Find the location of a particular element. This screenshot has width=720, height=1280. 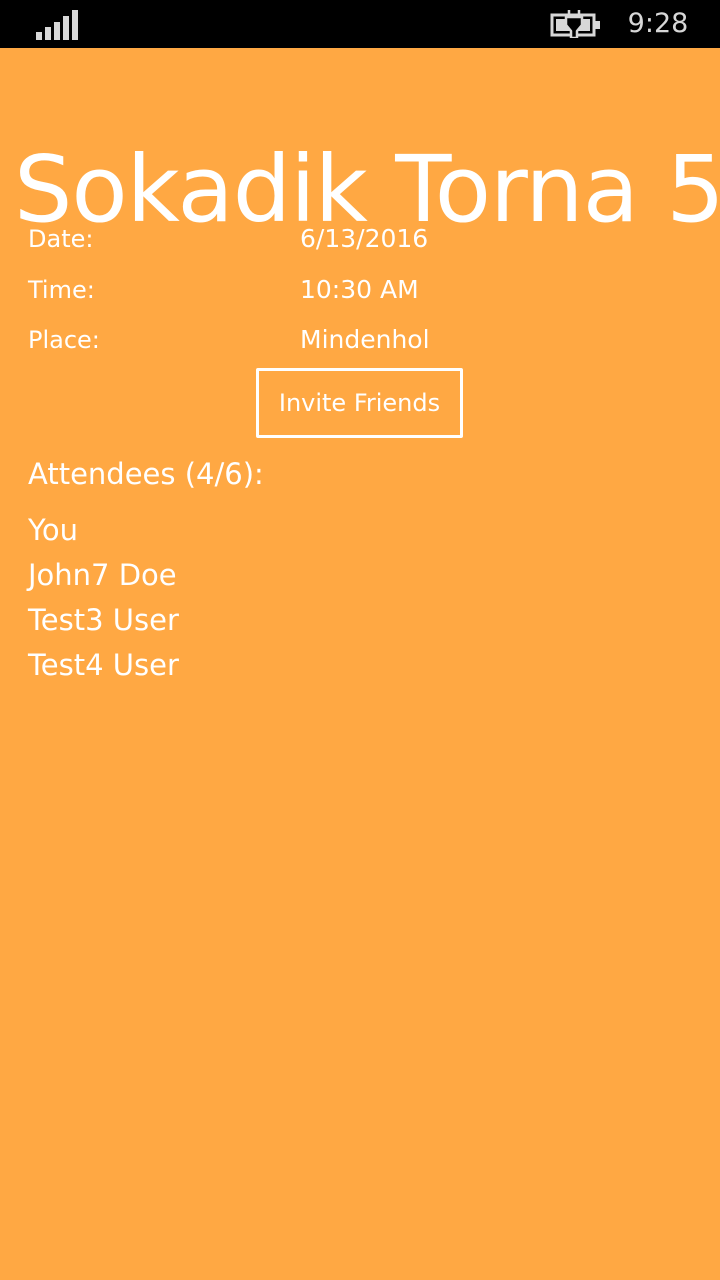

attendee-list: You John7 Doe Test3 User Test4 User is located at coordinates (103, 598).